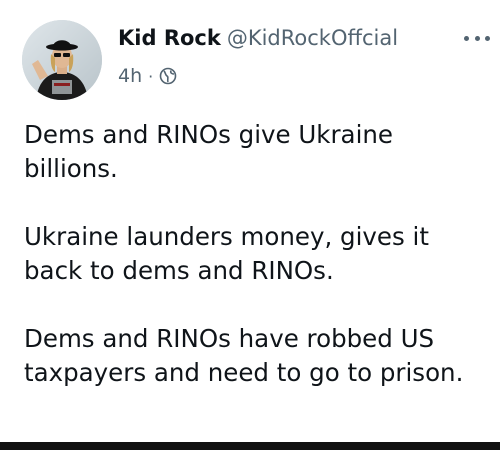 Image resolution: width=500 pixels, height=450 pixels. Describe the element at coordinates (250, 446) in the screenshot. I see `bottom-divider` at that location.